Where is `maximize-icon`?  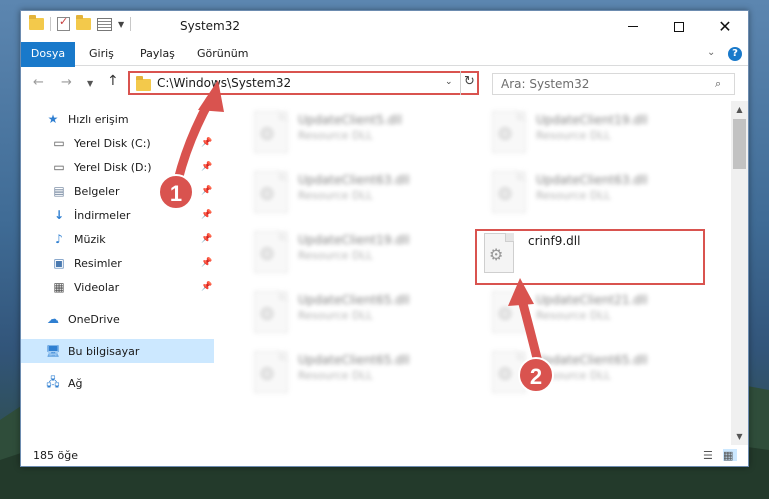 maximize-icon is located at coordinates (679, 26).